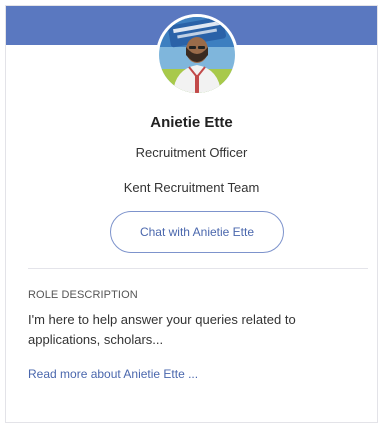  What do you see at coordinates (191, 187) in the screenshot?
I see `profile-team: Kent Recruitment Team` at bounding box center [191, 187].